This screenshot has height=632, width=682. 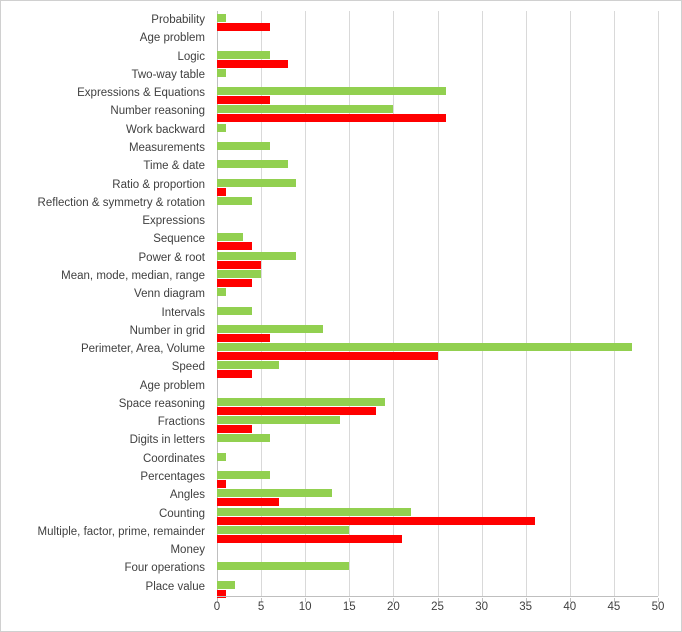 I want to click on category-label-text: Speed, so click(x=188, y=367).